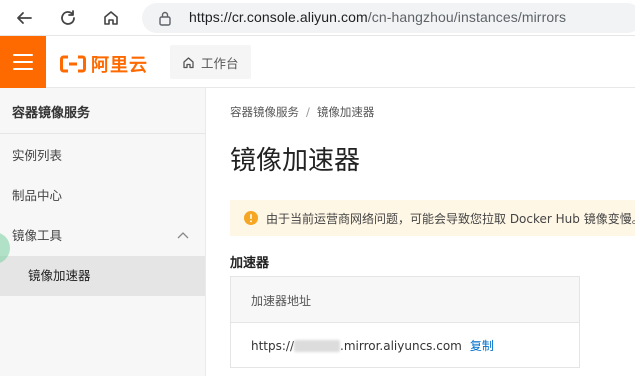 This screenshot has width=635, height=376. What do you see at coordinates (37, 235) in the screenshot?
I see `sidebar-item-label: 镜像工具` at bounding box center [37, 235].